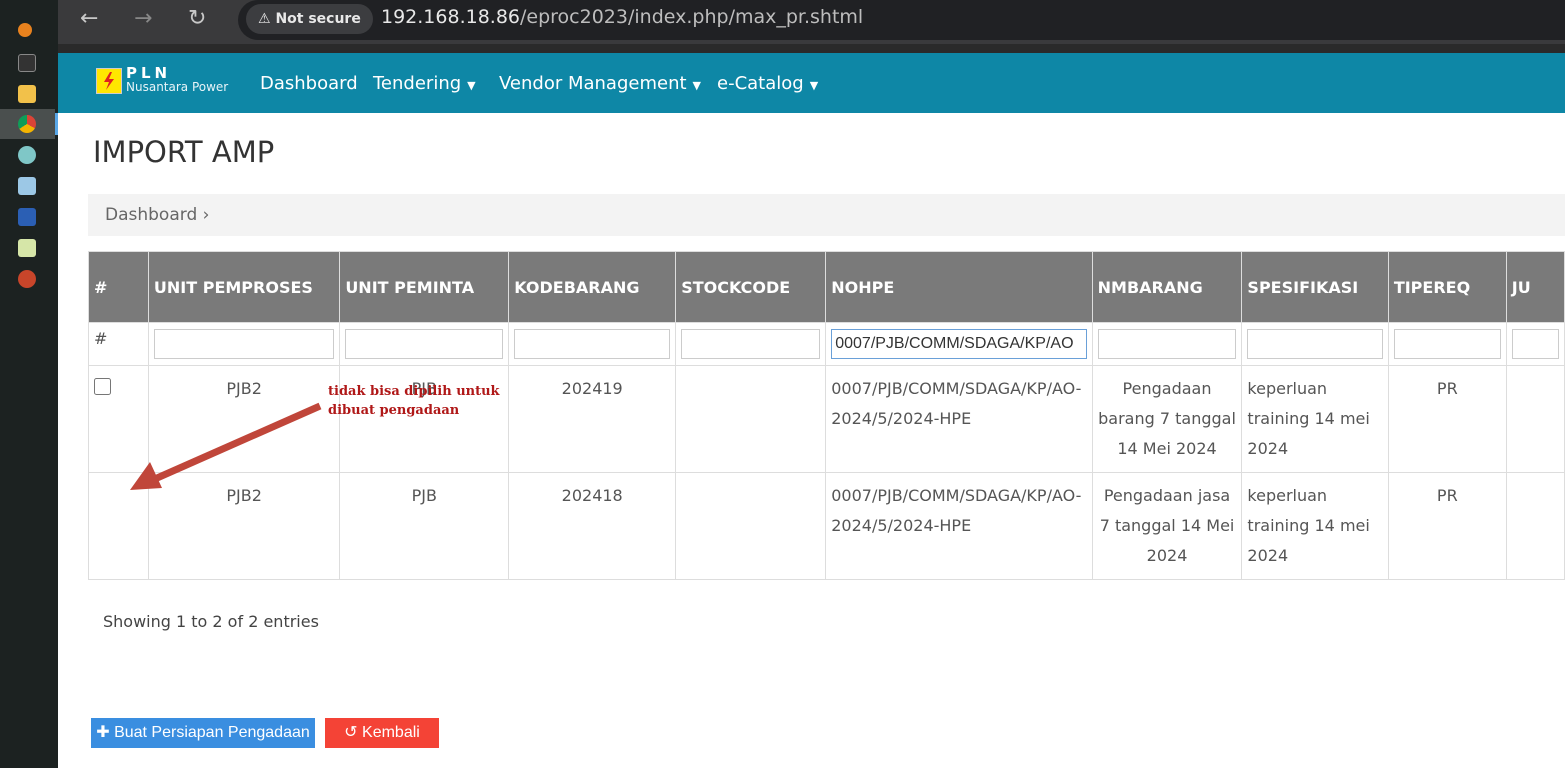 The height and width of the screenshot is (768, 1565). Describe the element at coordinates (826, 215) in the screenshot. I see `breadcrumb: Dashboard ›` at that location.